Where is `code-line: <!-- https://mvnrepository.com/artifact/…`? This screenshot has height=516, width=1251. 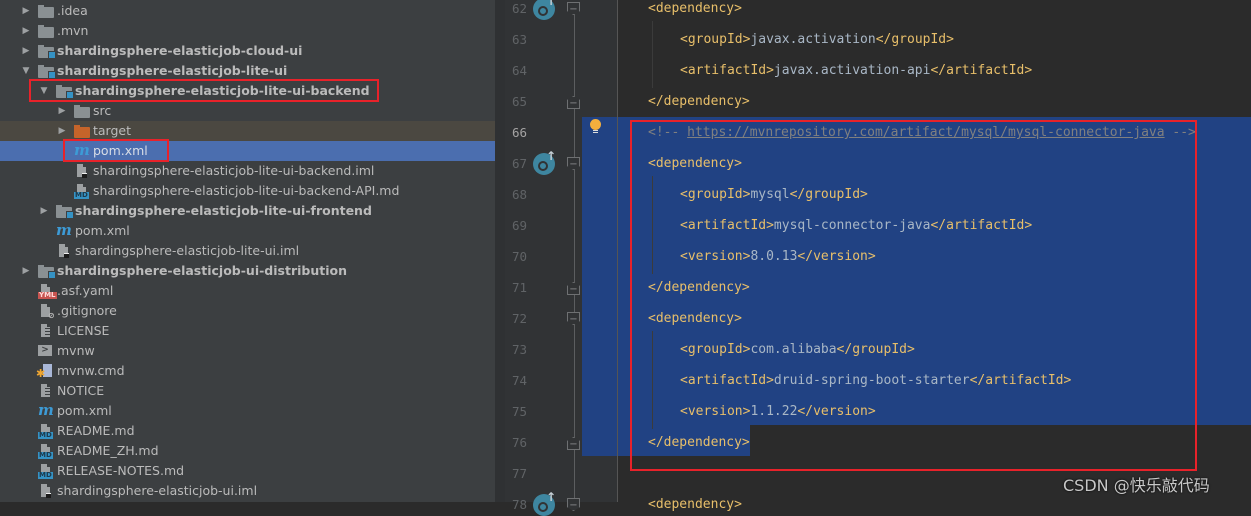
code-line: <!-- https://mvnrepository.com/artifact/… is located at coordinates (922, 133).